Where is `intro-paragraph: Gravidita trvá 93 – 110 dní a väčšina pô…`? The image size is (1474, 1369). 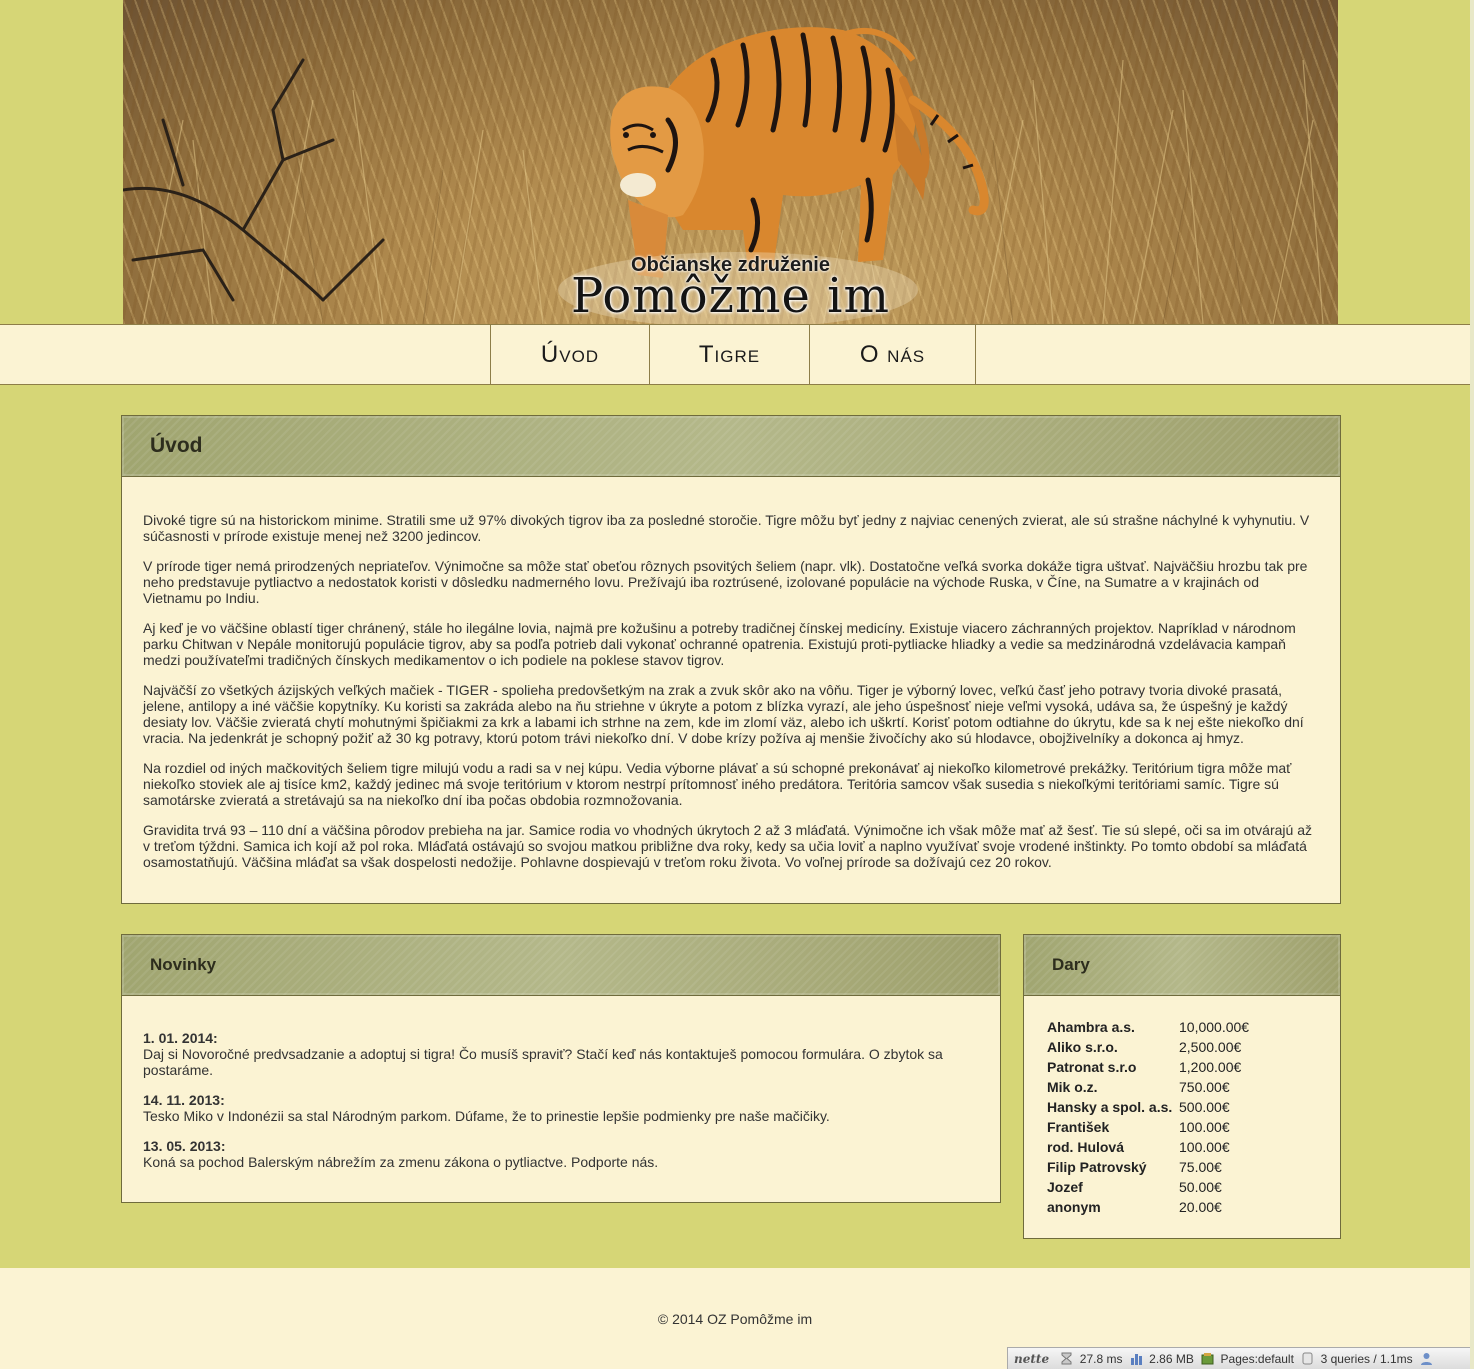 intro-paragraph: Gravidita trvá 93 – 110 dní a väčšina pô… is located at coordinates (727, 846).